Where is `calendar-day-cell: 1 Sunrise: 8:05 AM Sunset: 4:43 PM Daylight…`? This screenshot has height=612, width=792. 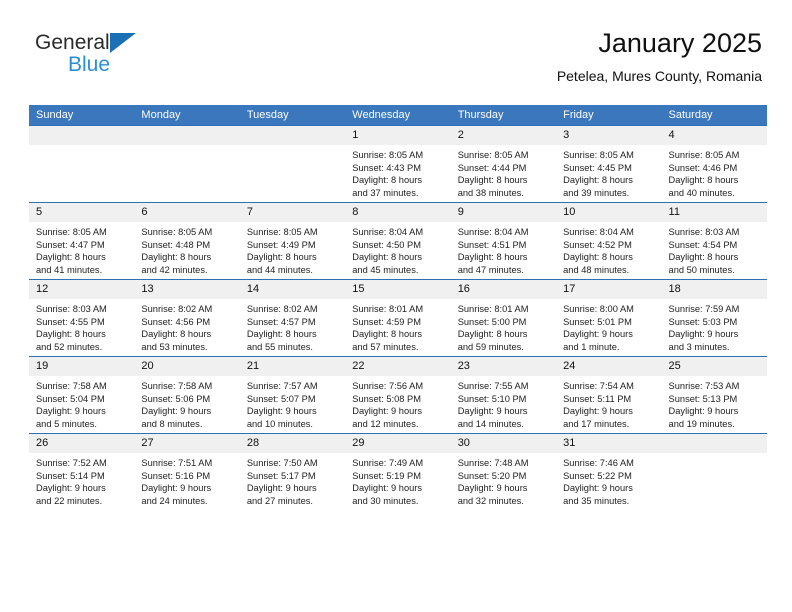 calendar-day-cell: 1 Sunrise: 8:05 AM Sunset: 4:43 PM Daylight… is located at coordinates (398, 164).